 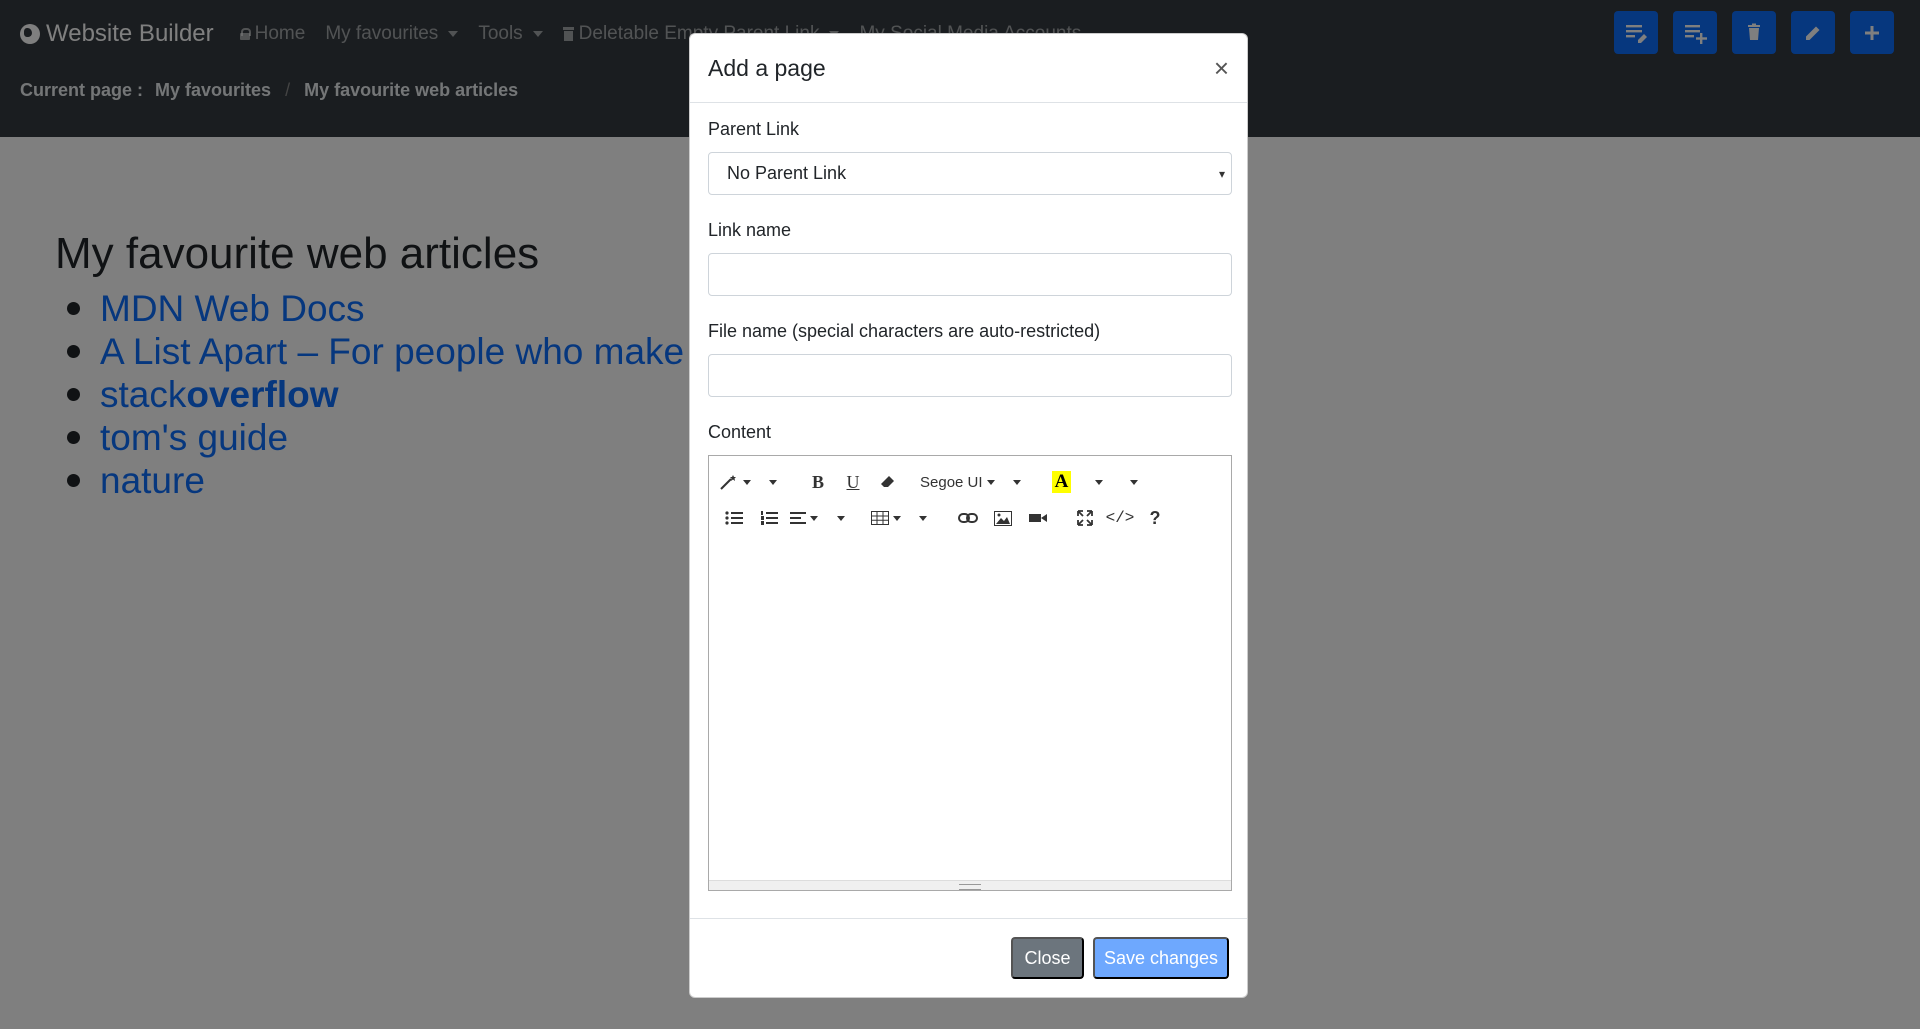 I want to click on dropdown-arrow-icon: ▾, so click(x=1221, y=173).